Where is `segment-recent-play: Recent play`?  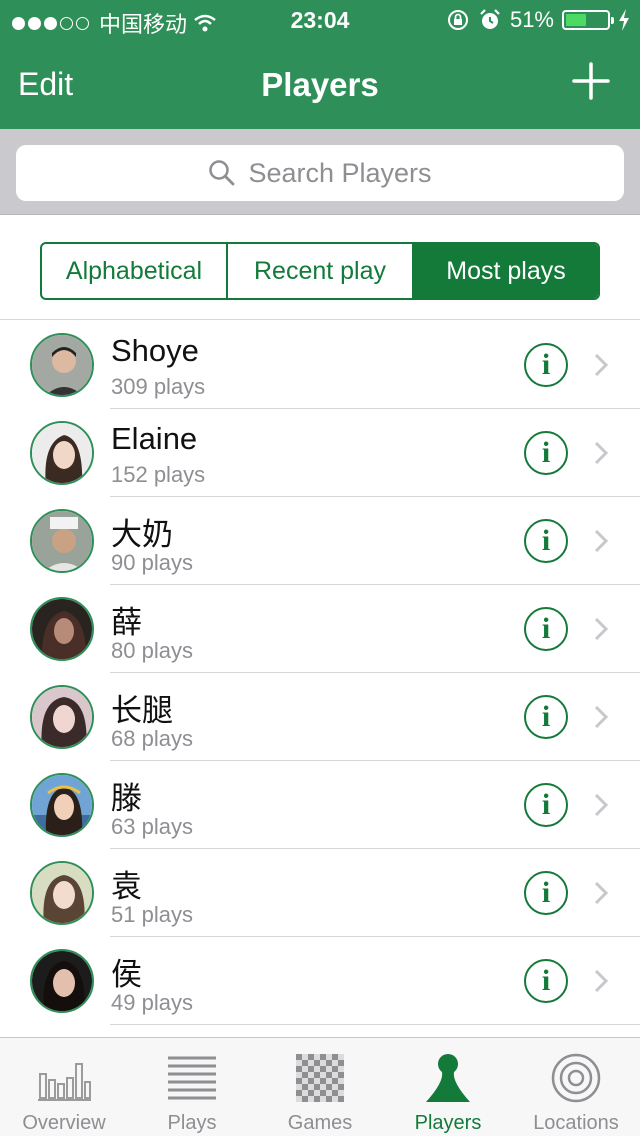
segment-recent-play: Recent play is located at coordinates (321, 271).